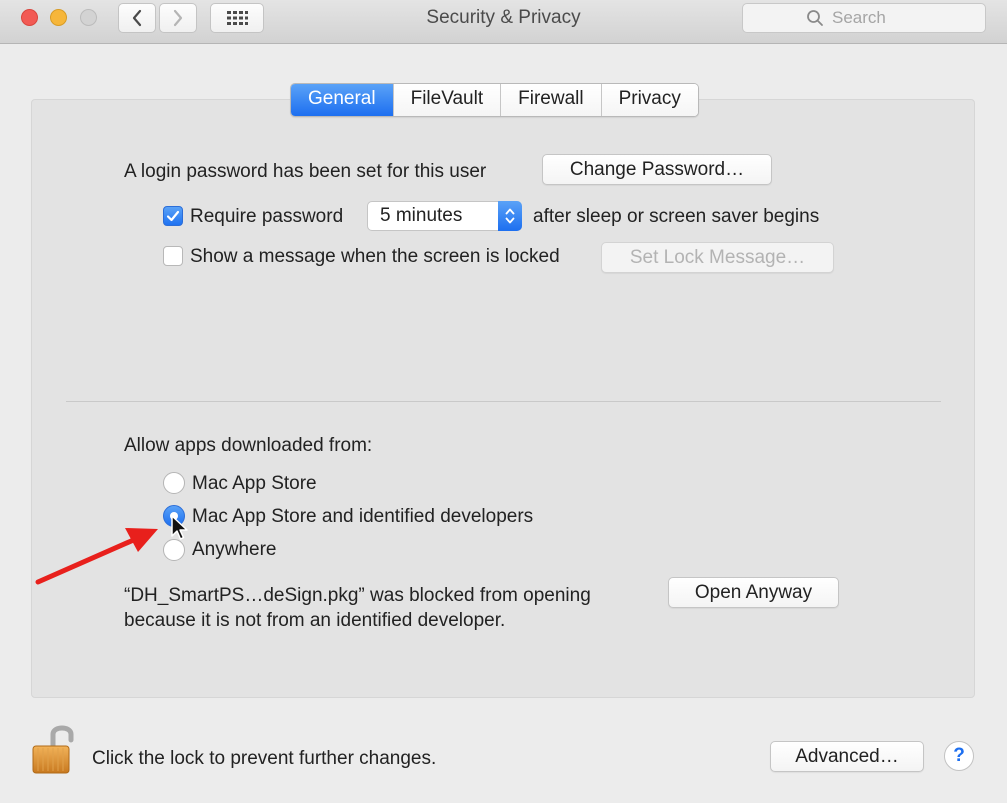 The width and height of the screenshot is (1007, 803). Describe the element at coordinates (877, 18) in the screenshot. I see `search-input` at that location.